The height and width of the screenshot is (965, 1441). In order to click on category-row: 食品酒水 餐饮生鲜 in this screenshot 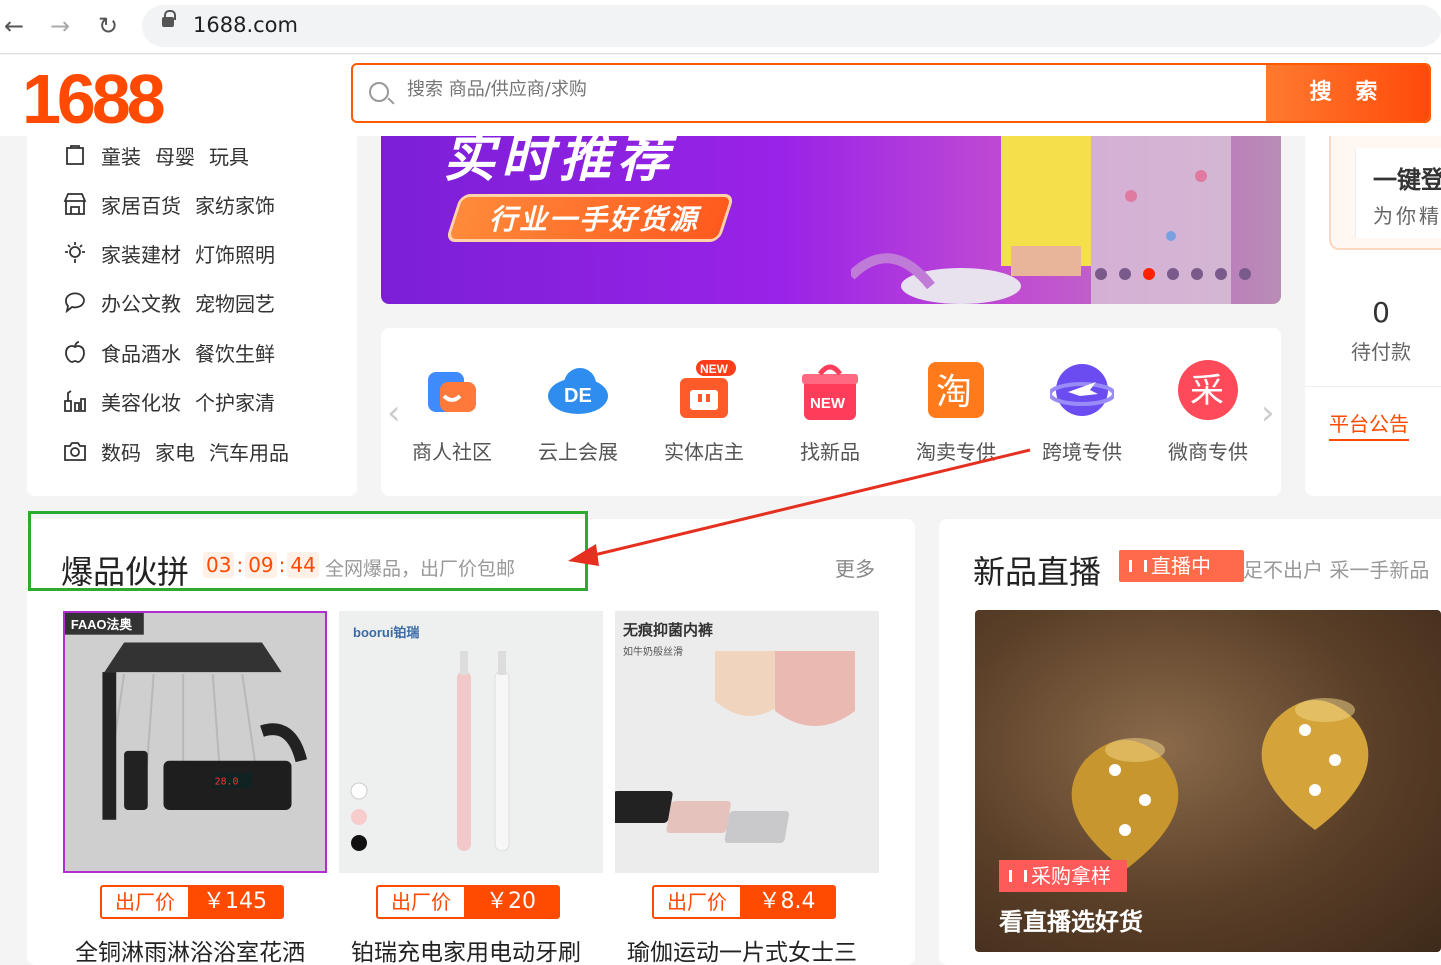, I will do `click(175, 352)`.